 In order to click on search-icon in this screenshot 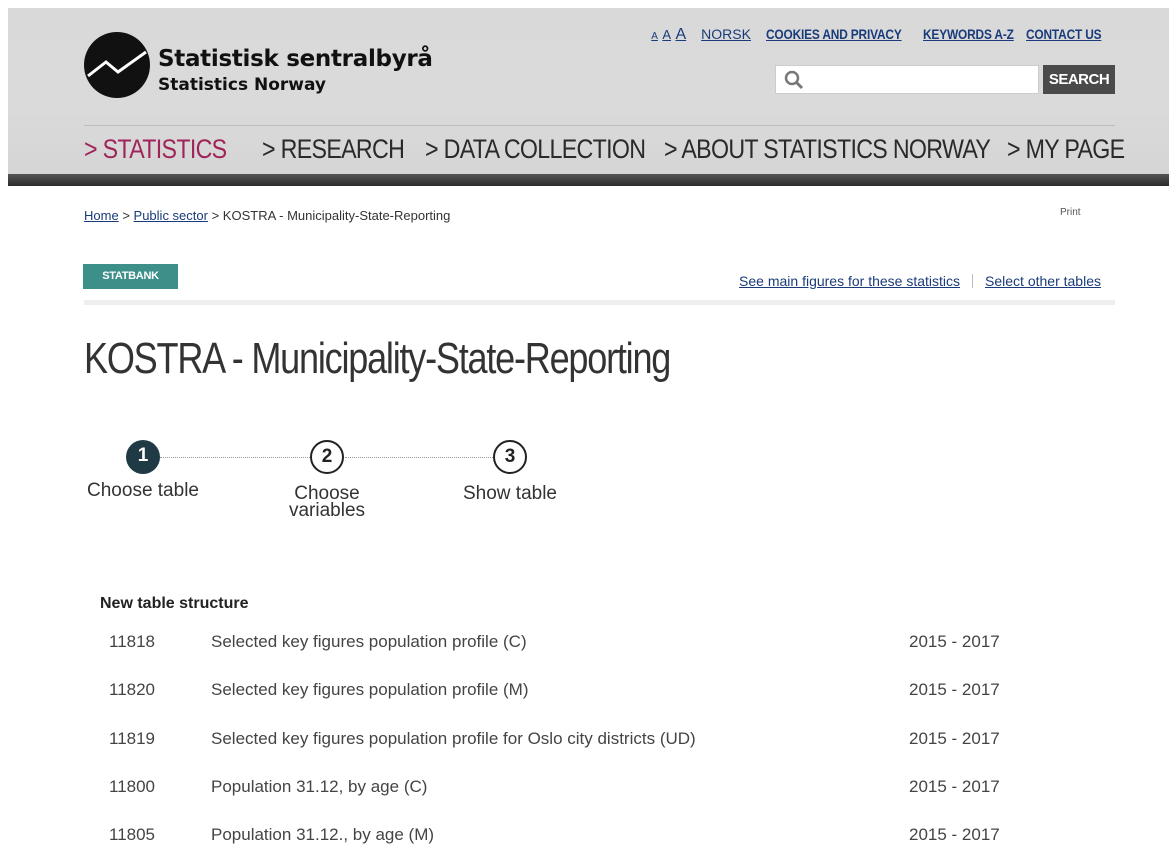, I will do `click(795, 82)`.